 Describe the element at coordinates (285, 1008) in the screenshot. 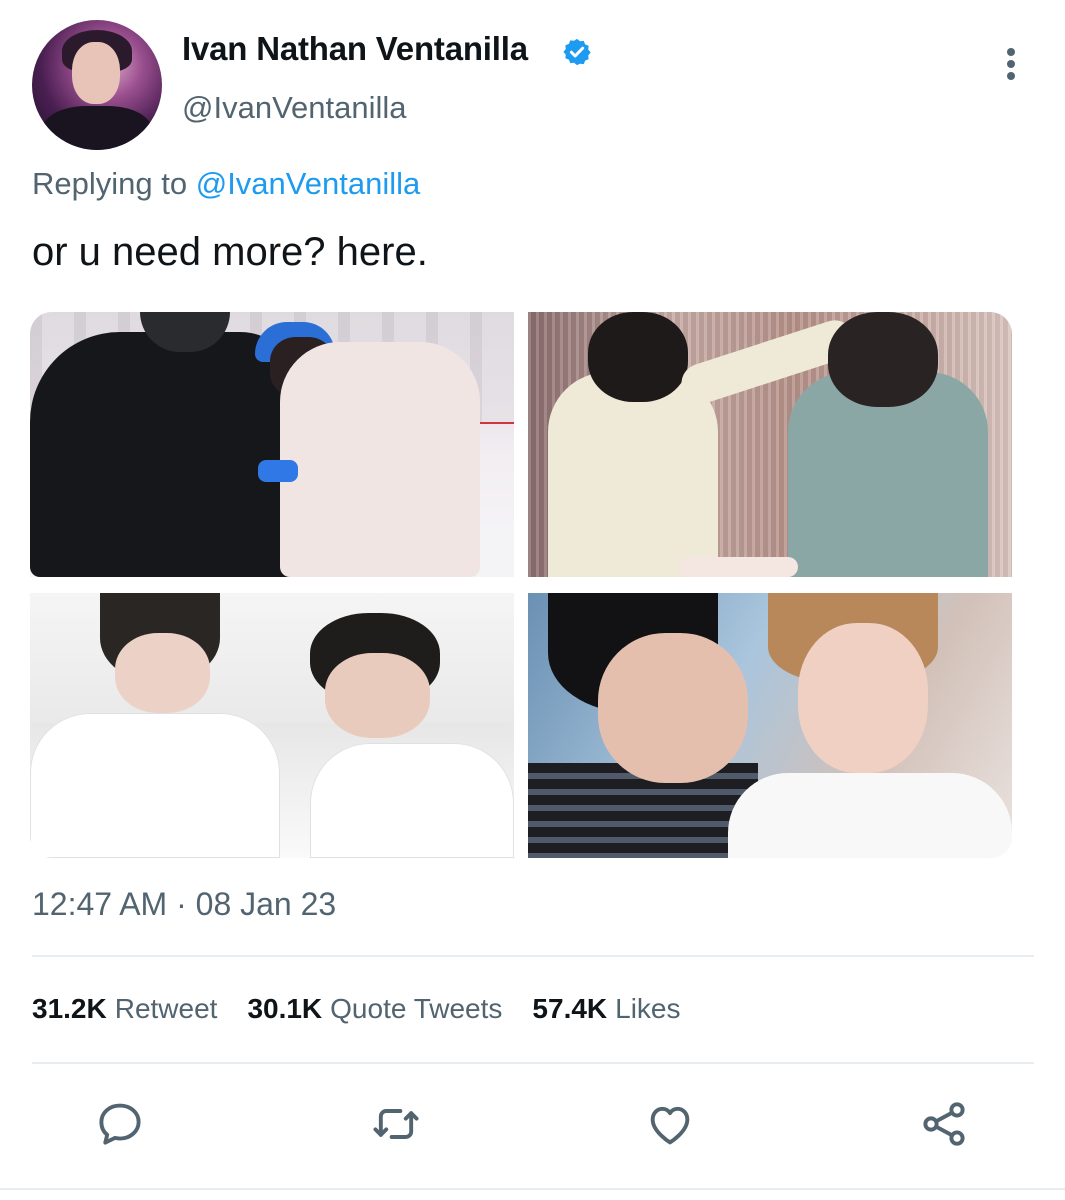

I see `quote-tweets-count: 30.1K` at that location.